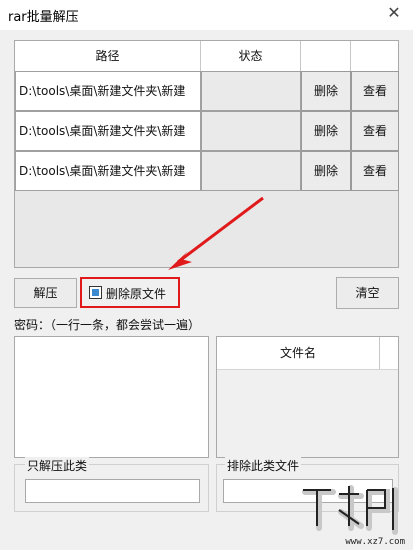 The width and height of the screenshot is (413, 551). I want to click on delete-original-checkbox, so click(95, 292).